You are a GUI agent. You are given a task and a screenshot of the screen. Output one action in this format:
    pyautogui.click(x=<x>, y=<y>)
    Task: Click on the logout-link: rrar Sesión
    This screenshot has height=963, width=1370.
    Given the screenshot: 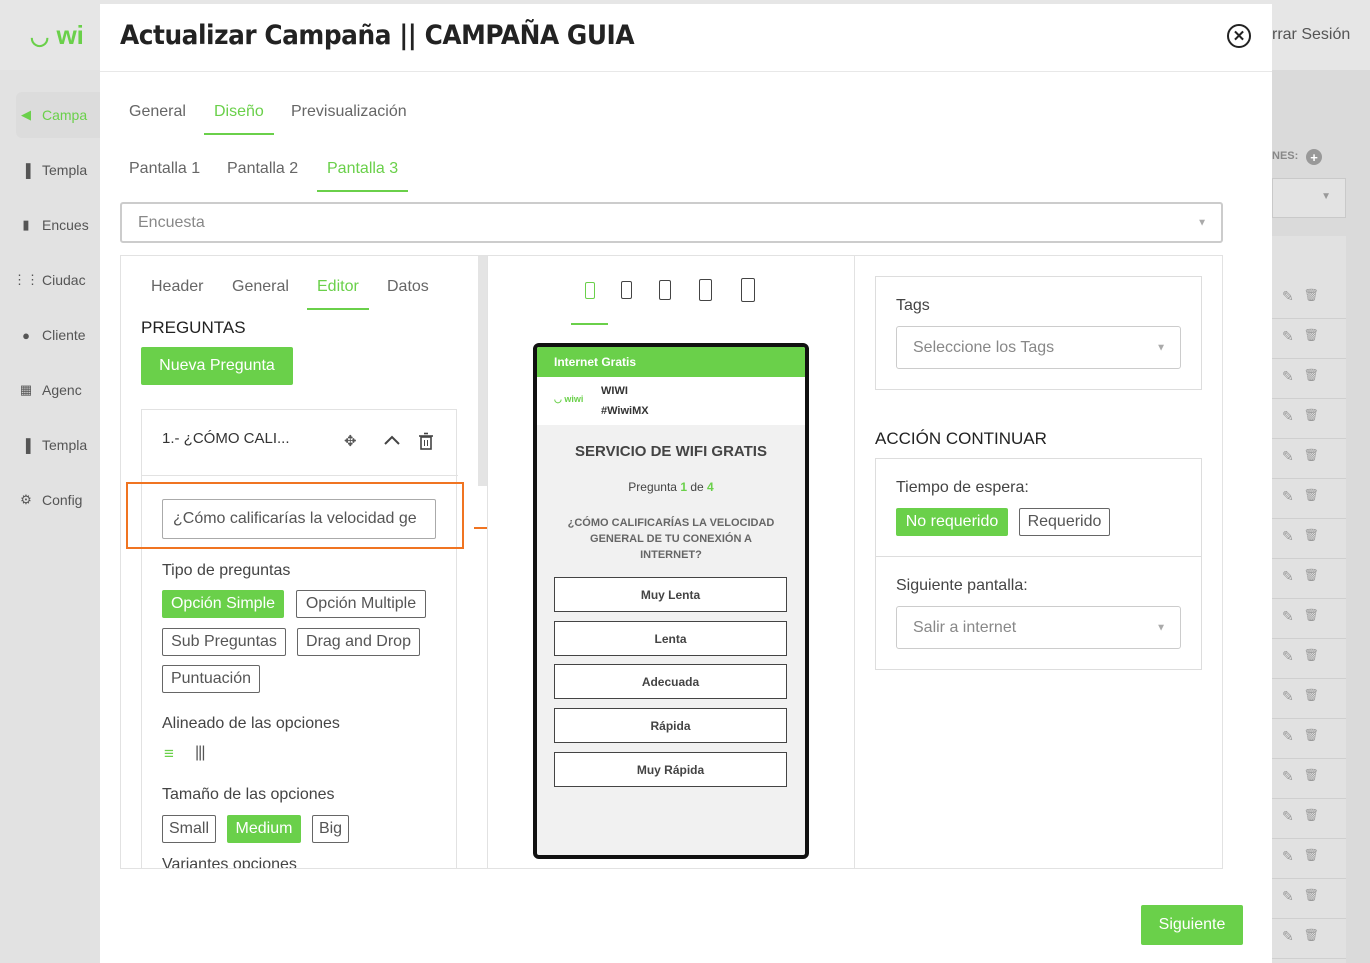 What is the action you would take?
    pyautogui.click(x=1311, y=35)
    